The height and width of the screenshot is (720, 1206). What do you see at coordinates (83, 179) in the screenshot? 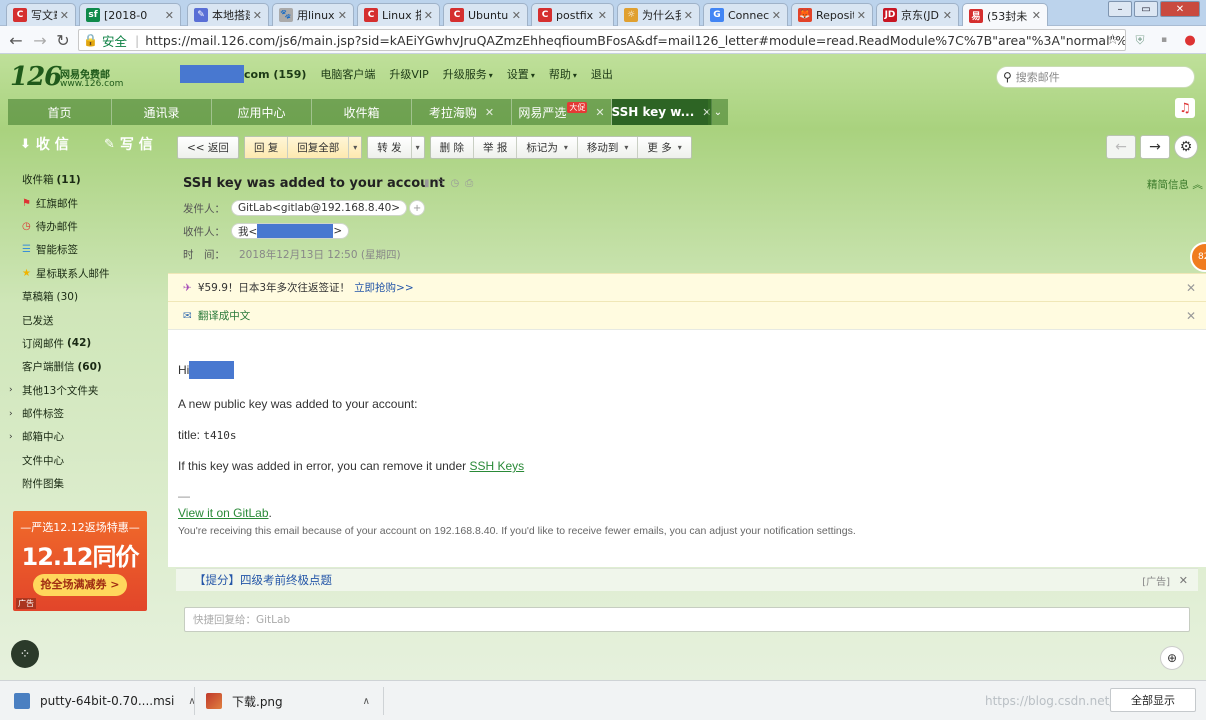
I see `folder-item: 收件箱 (11)` at bounding box center [83, 179].